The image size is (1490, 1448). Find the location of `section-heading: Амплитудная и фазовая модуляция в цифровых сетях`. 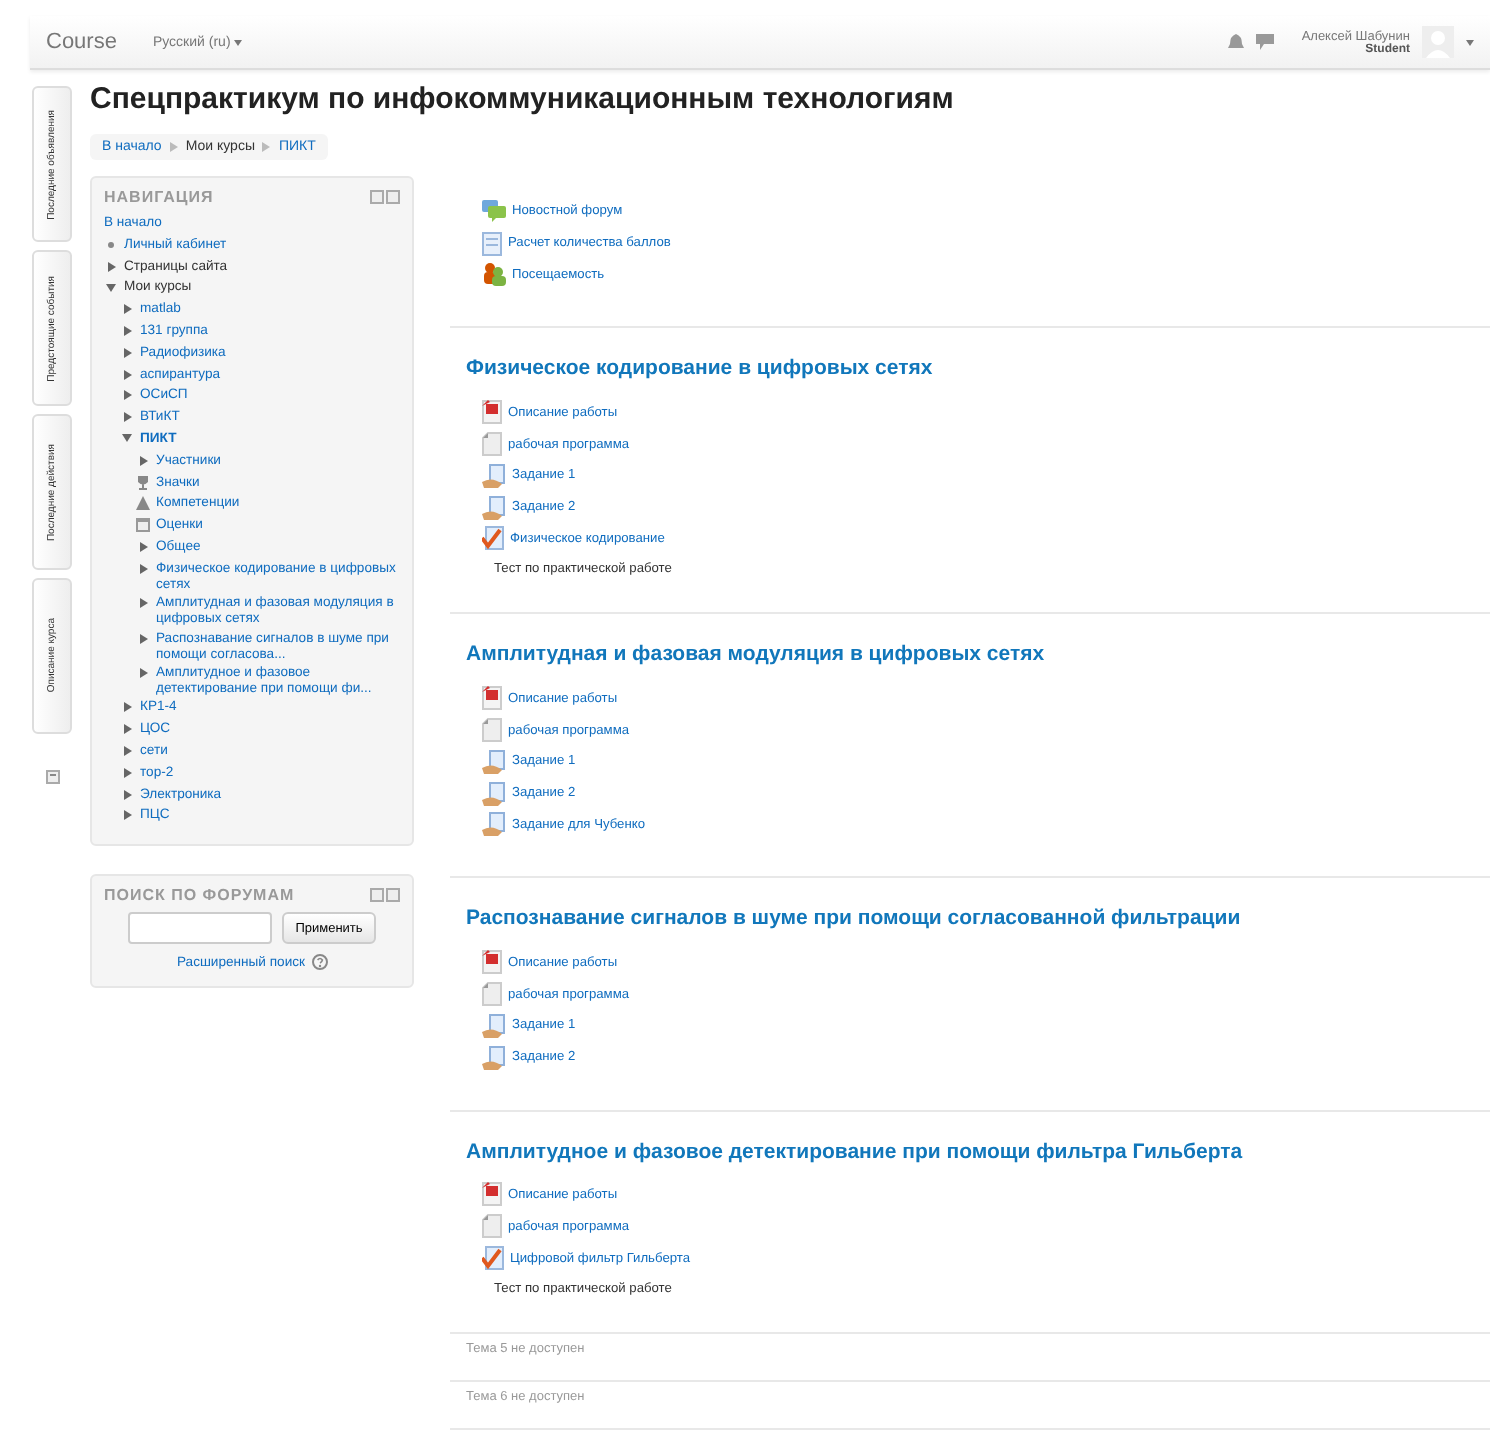

section-heading: Амплитудная и фазовая модуляция в цифровых сетях is located at coordinates (970, 654).